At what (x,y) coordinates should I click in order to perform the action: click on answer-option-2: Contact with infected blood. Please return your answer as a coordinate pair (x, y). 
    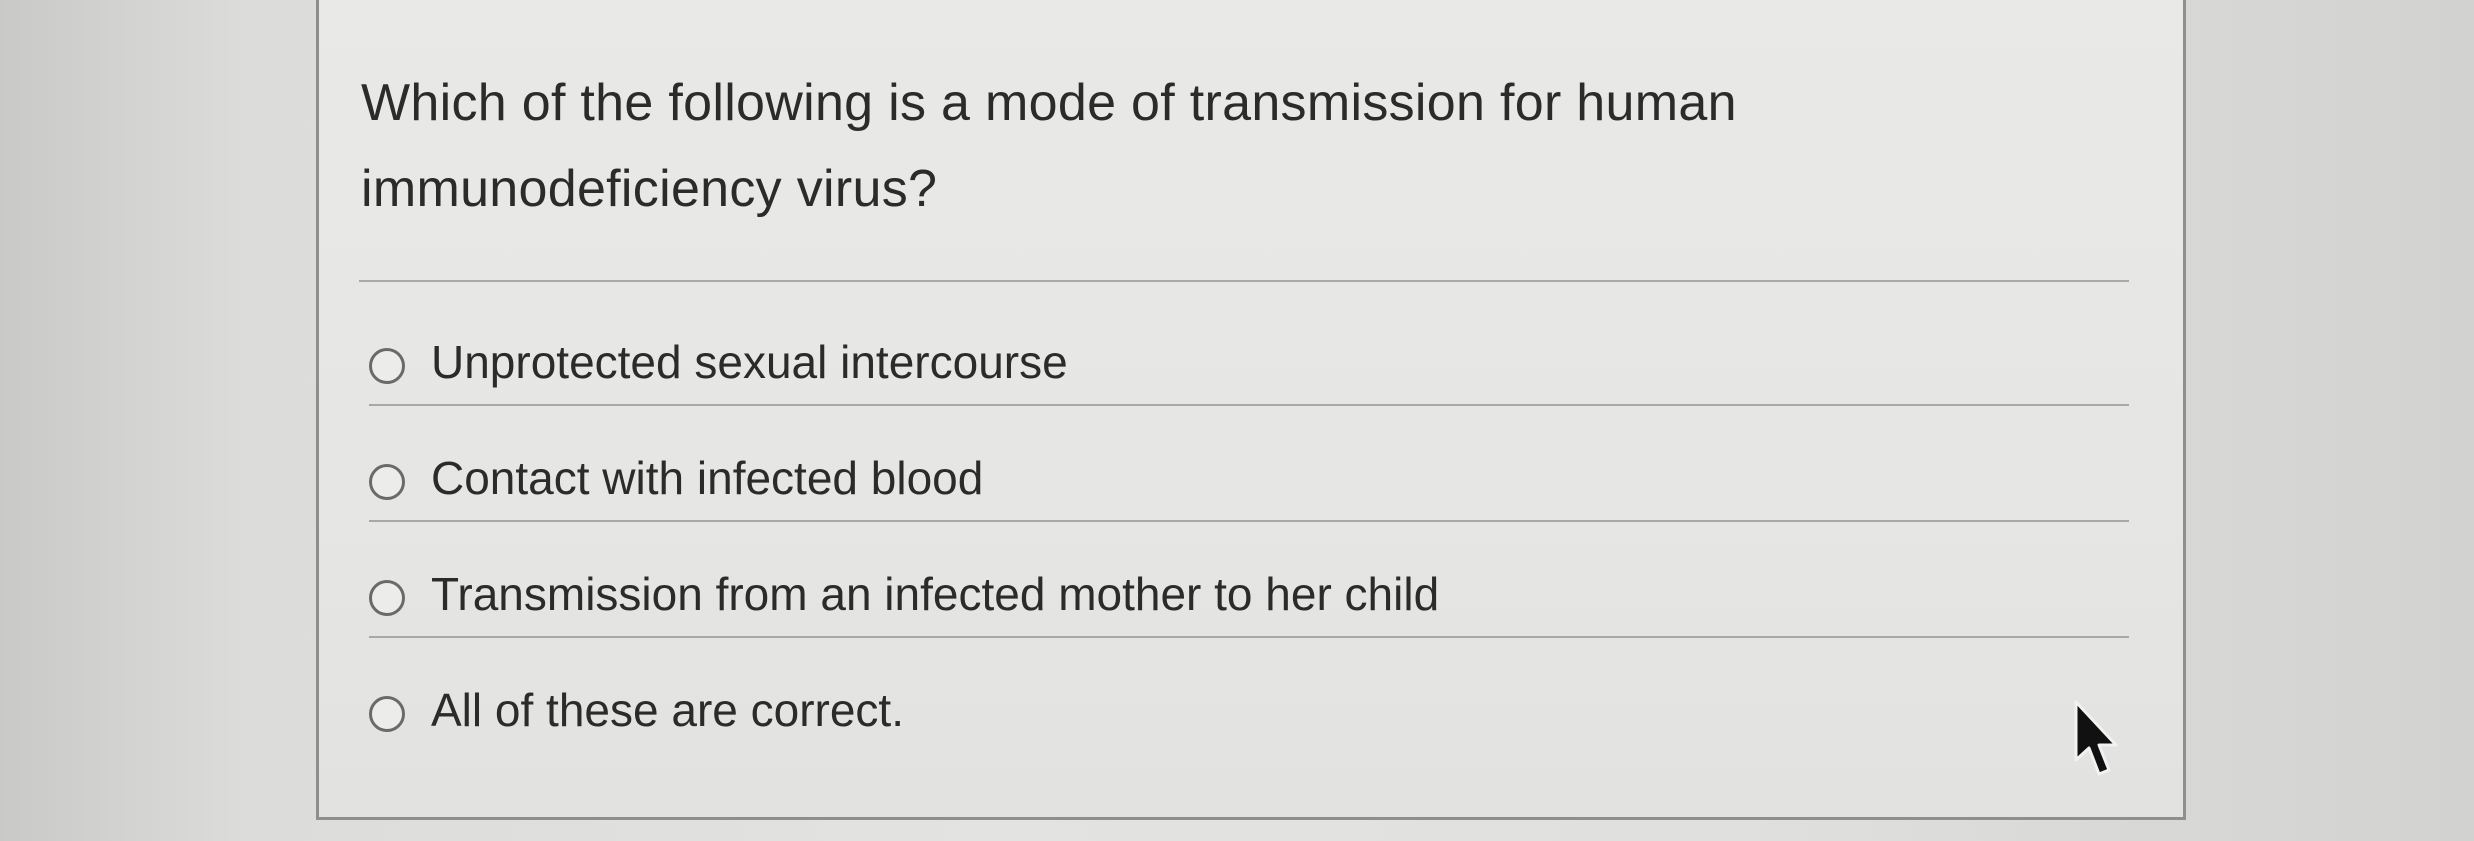
    Looking at the image, I should click on (1249, 464).